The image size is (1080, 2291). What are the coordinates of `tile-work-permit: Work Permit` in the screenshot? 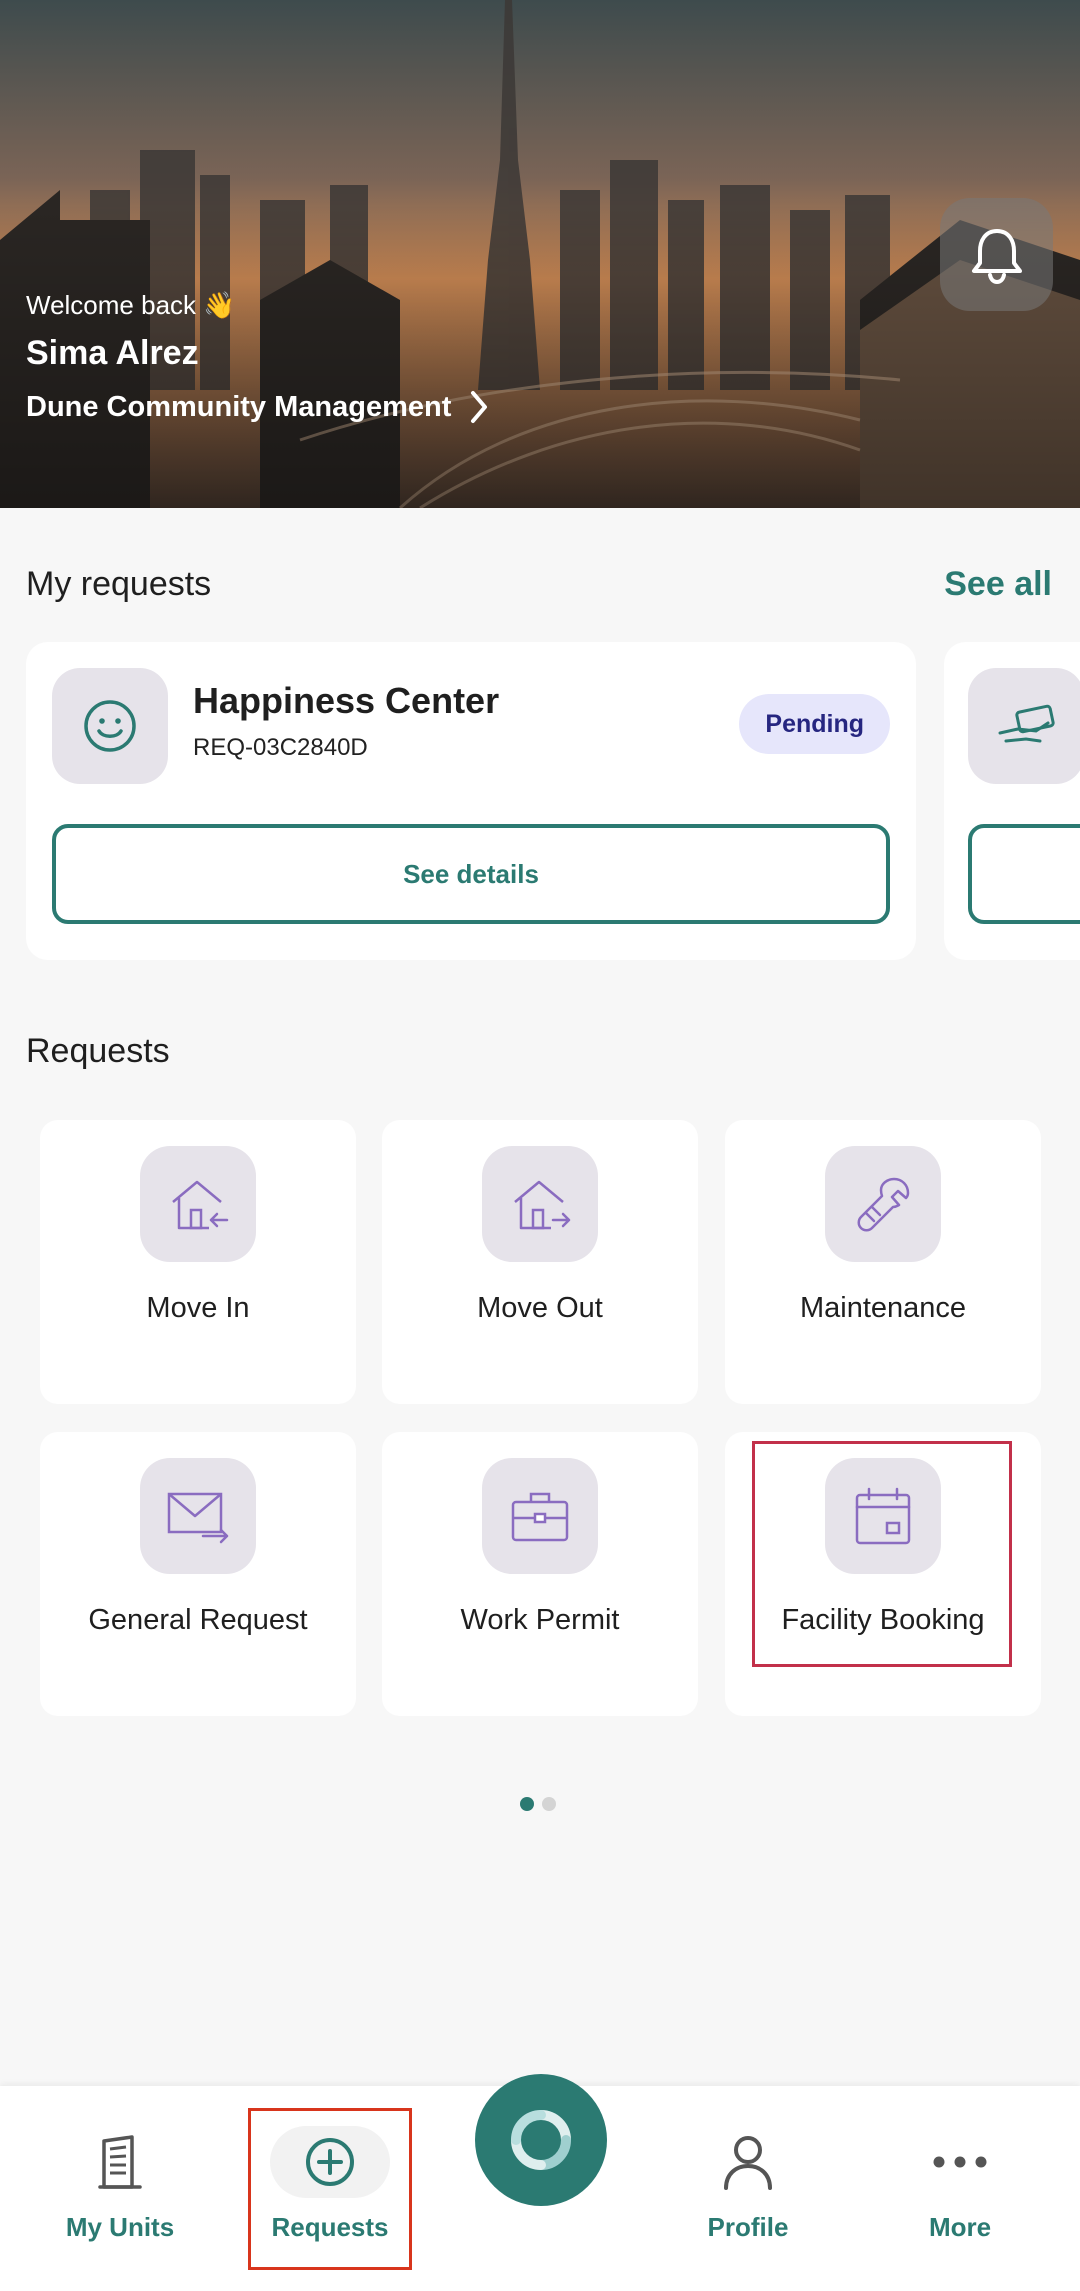 It's located at (540, 1574).